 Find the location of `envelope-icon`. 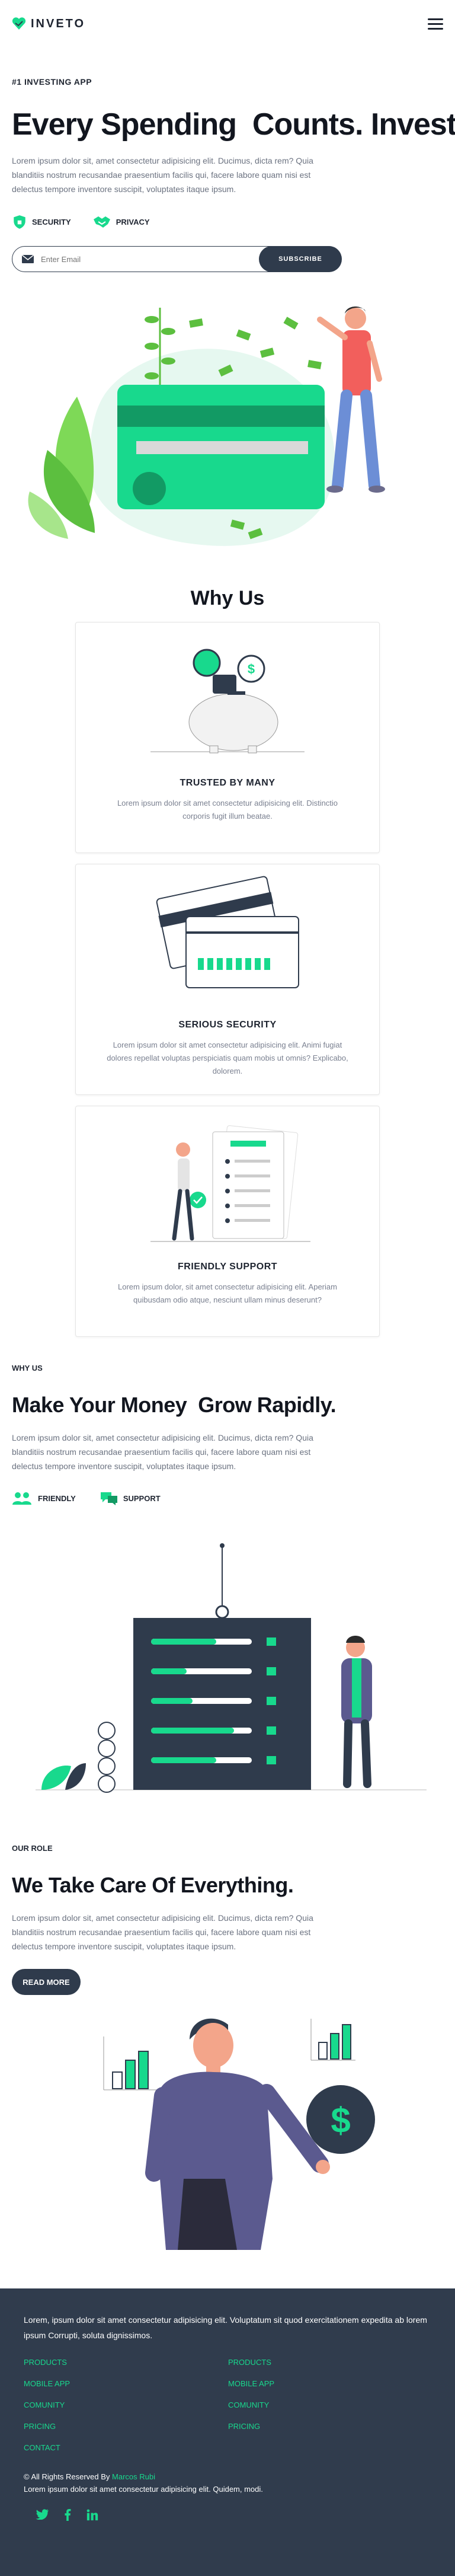

envelope-icon is located at coordinates (28, 259).